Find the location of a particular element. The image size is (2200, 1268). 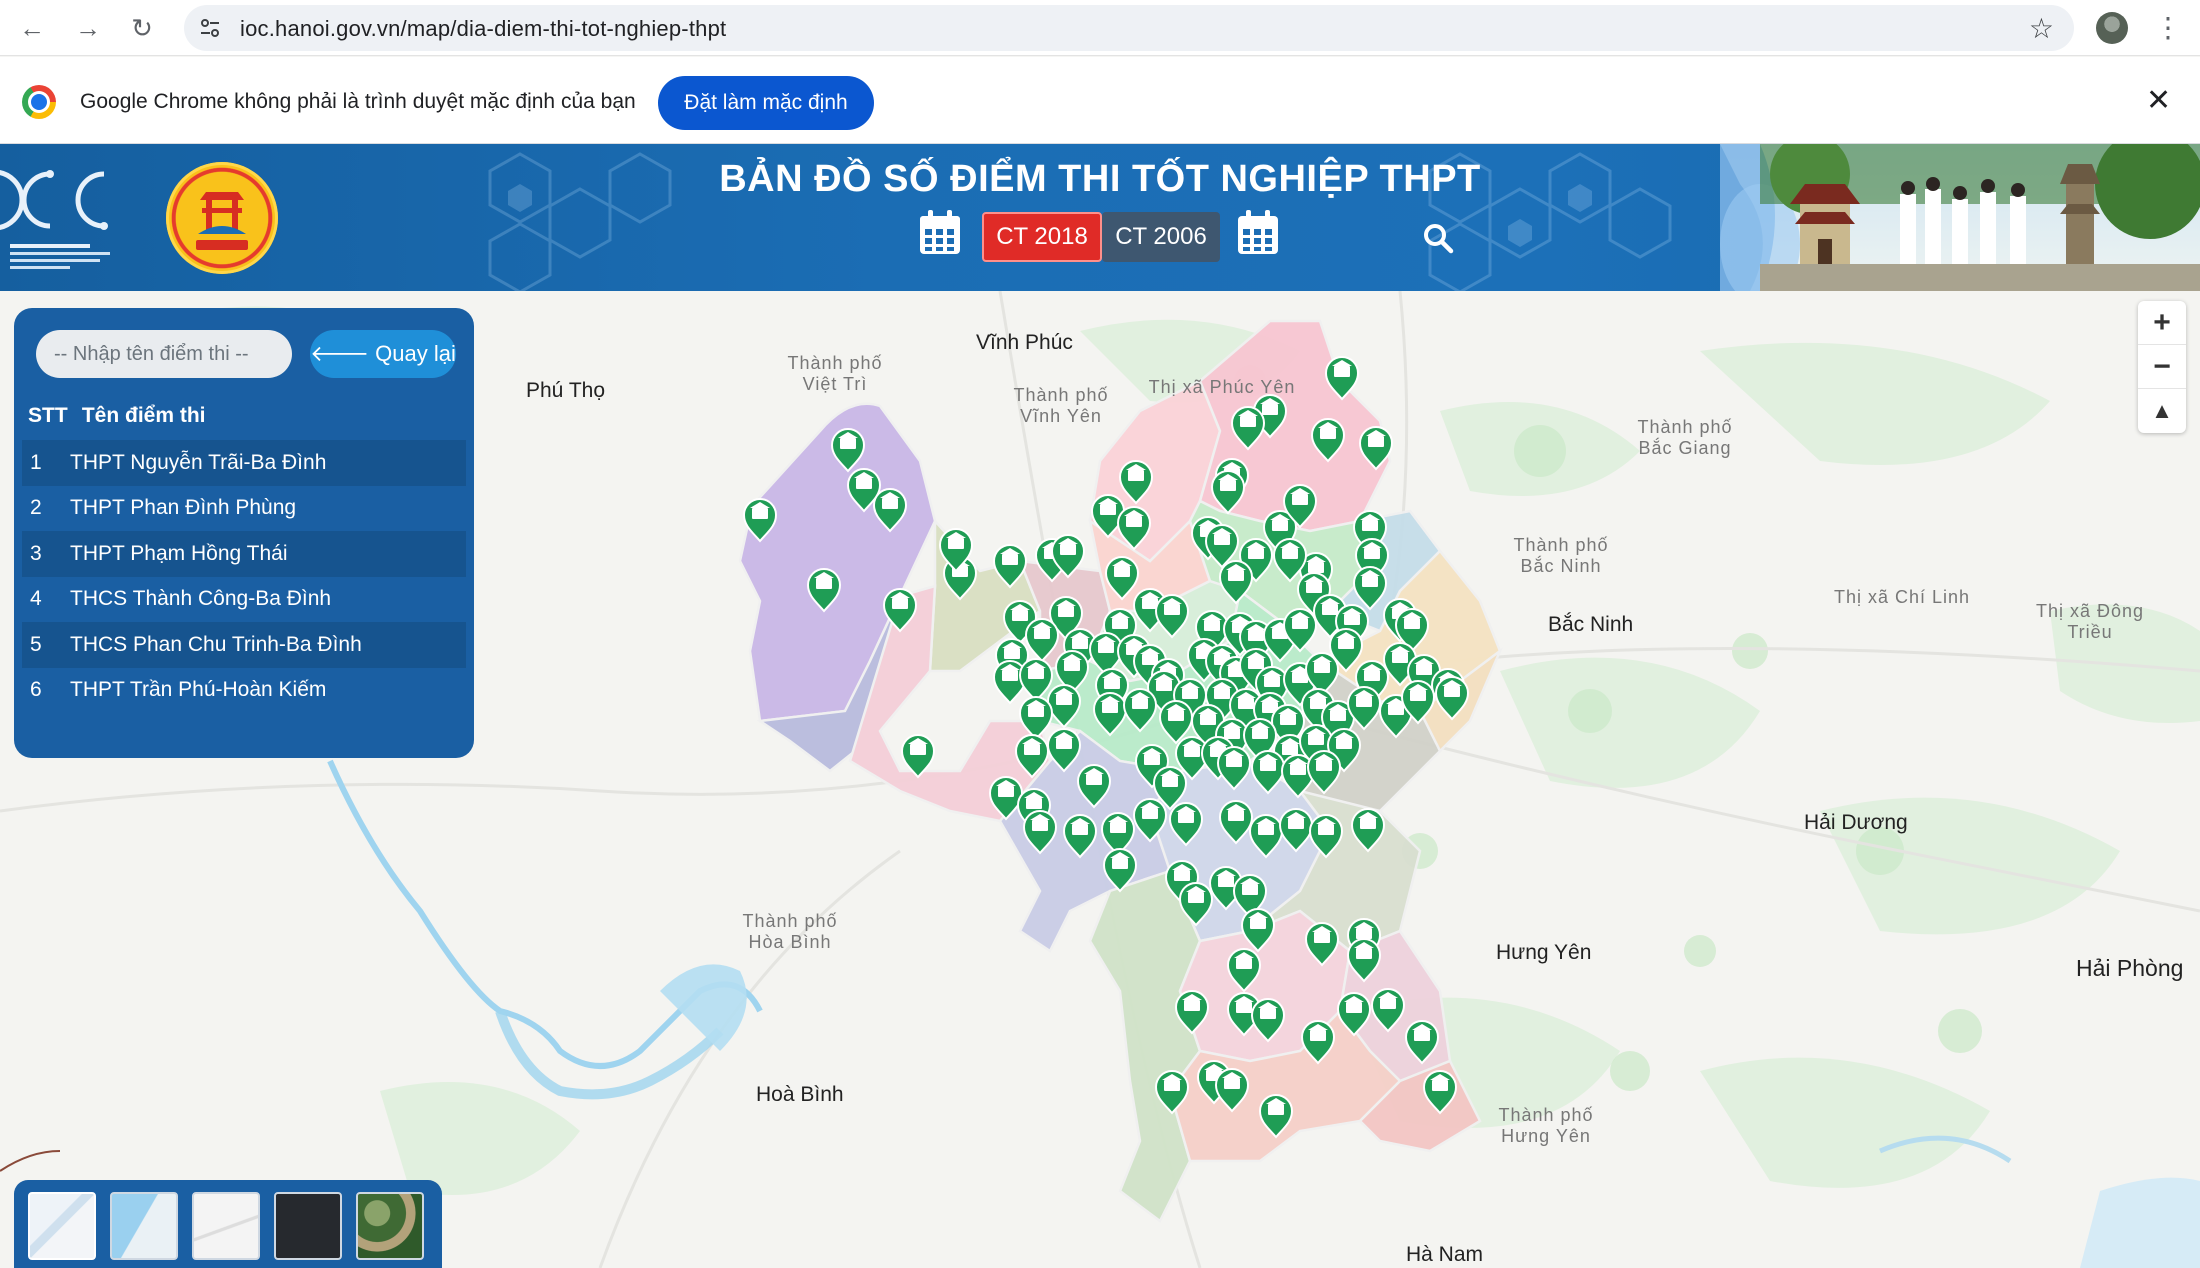

basemap-dark-thumb is located at coordinates (308, 1226).